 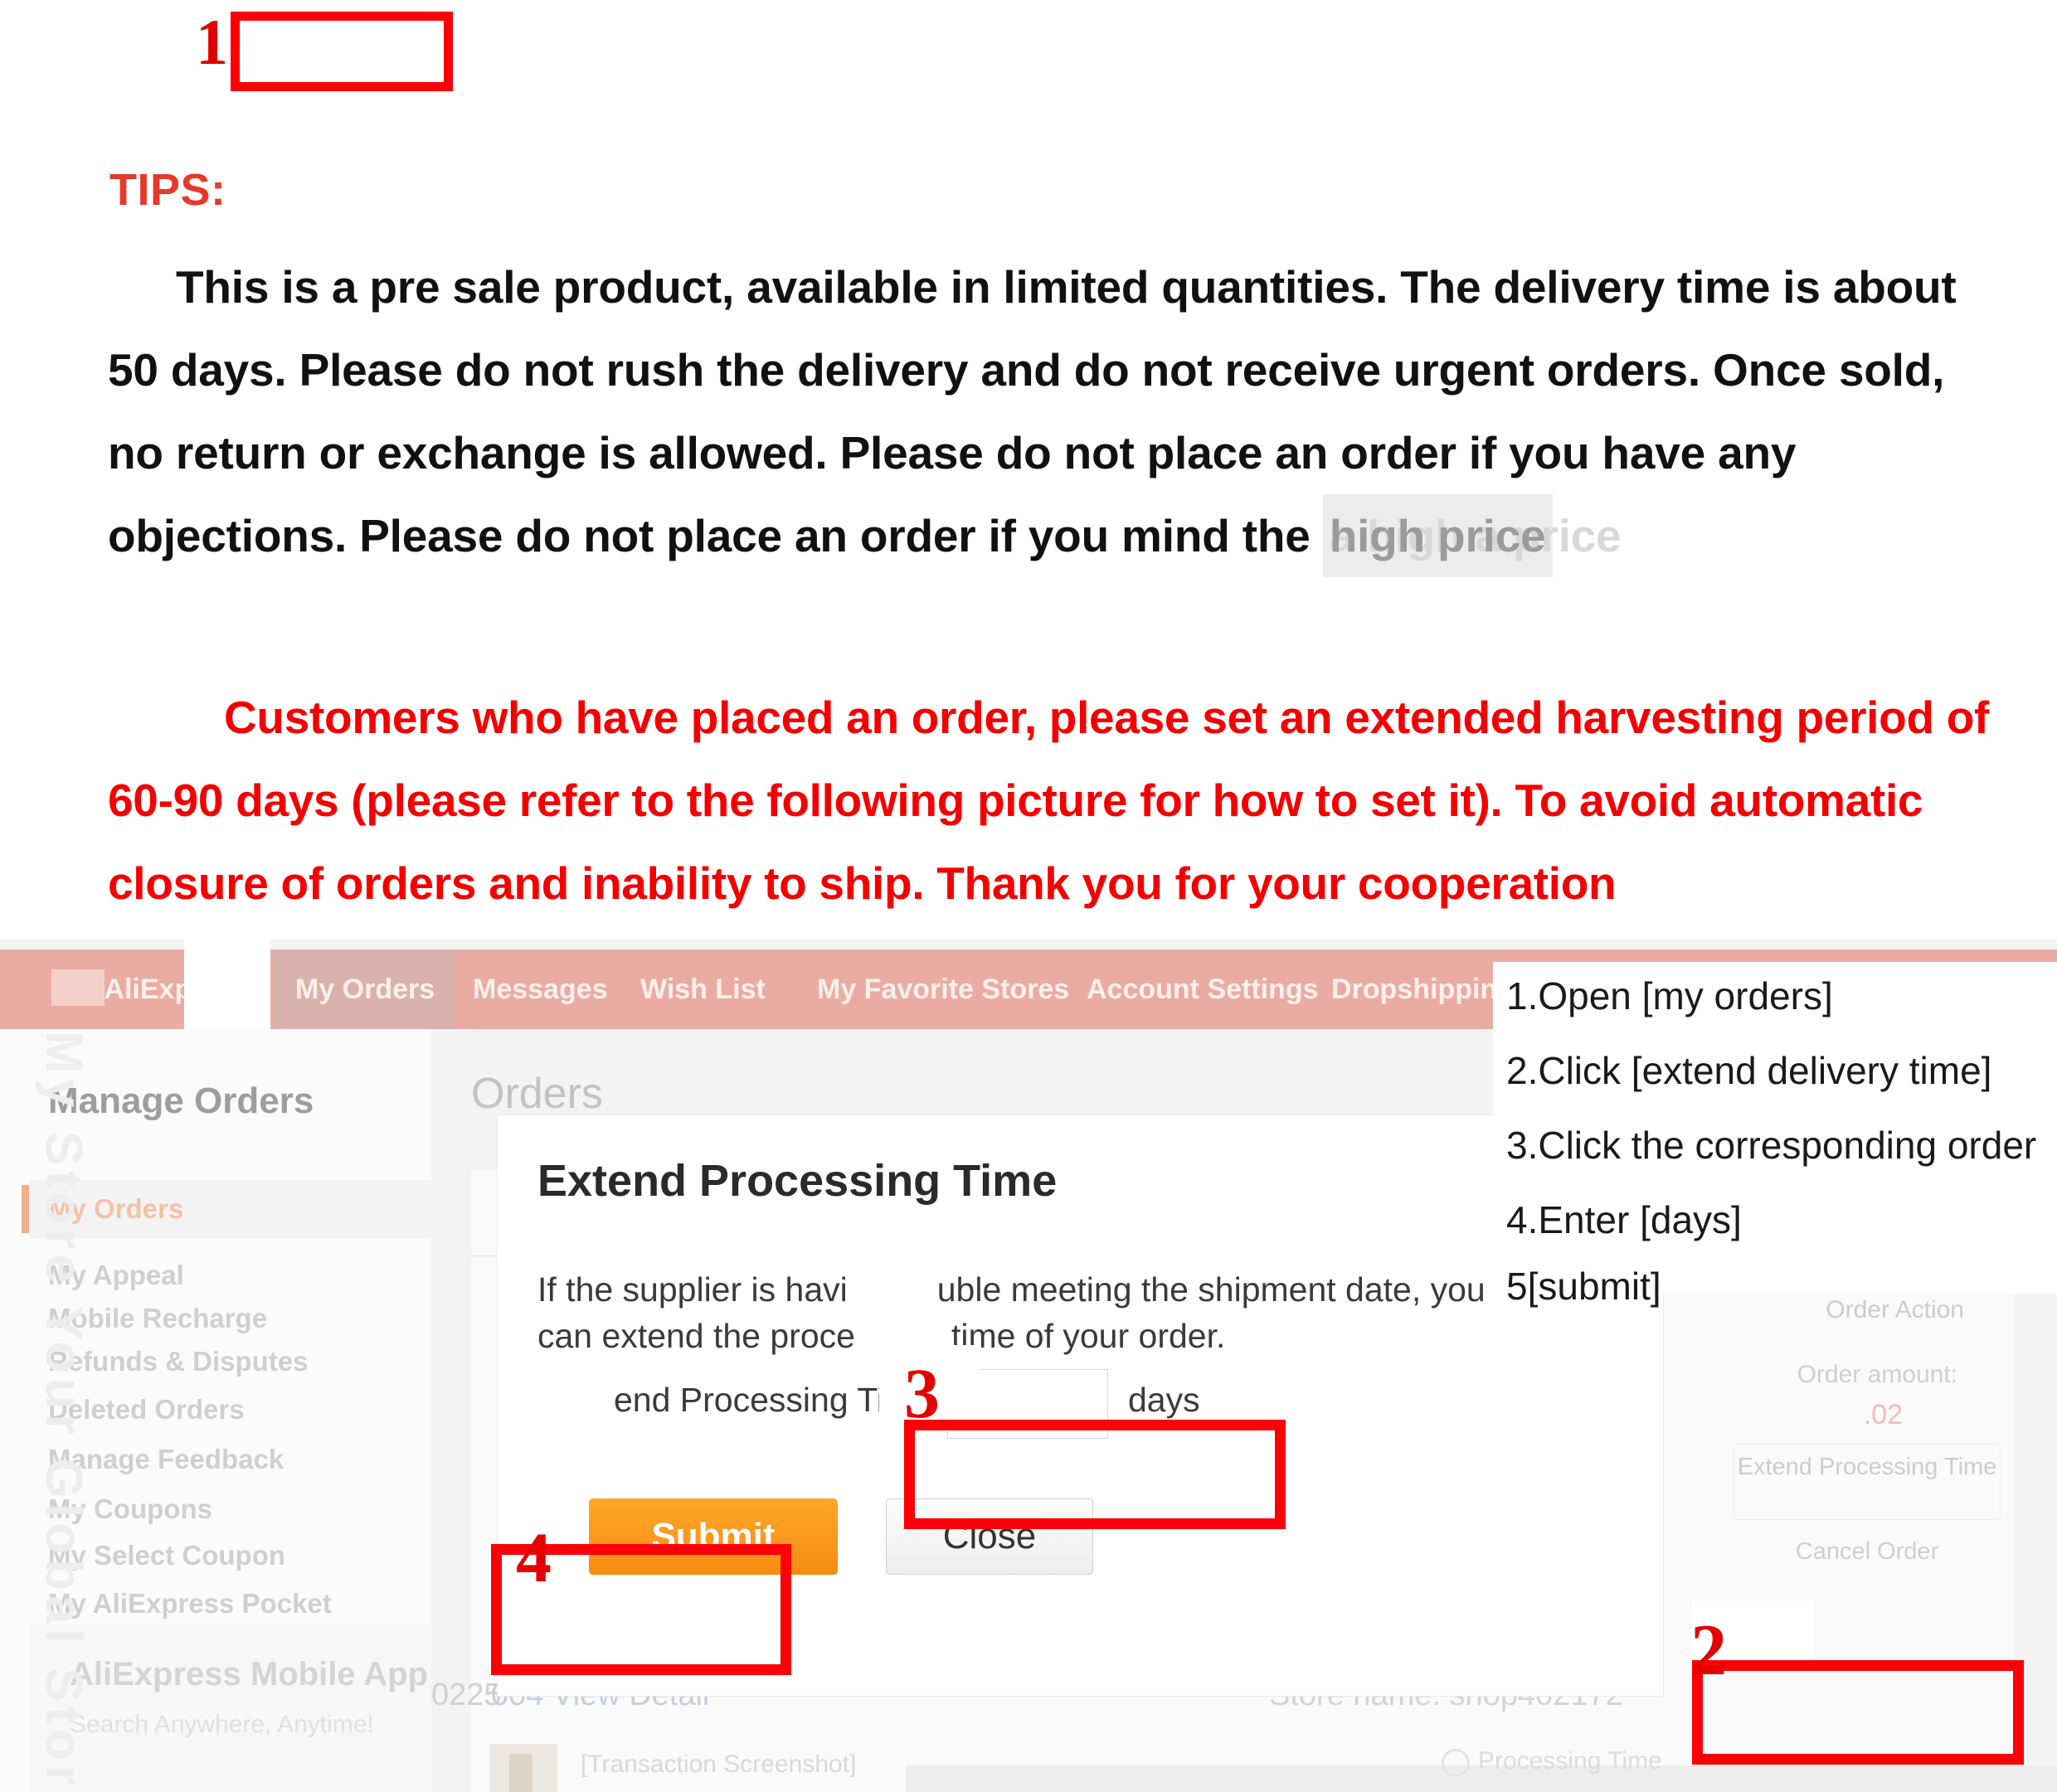 I want to click on annotation-marker-3: 3, so click(x=922, y=1393).